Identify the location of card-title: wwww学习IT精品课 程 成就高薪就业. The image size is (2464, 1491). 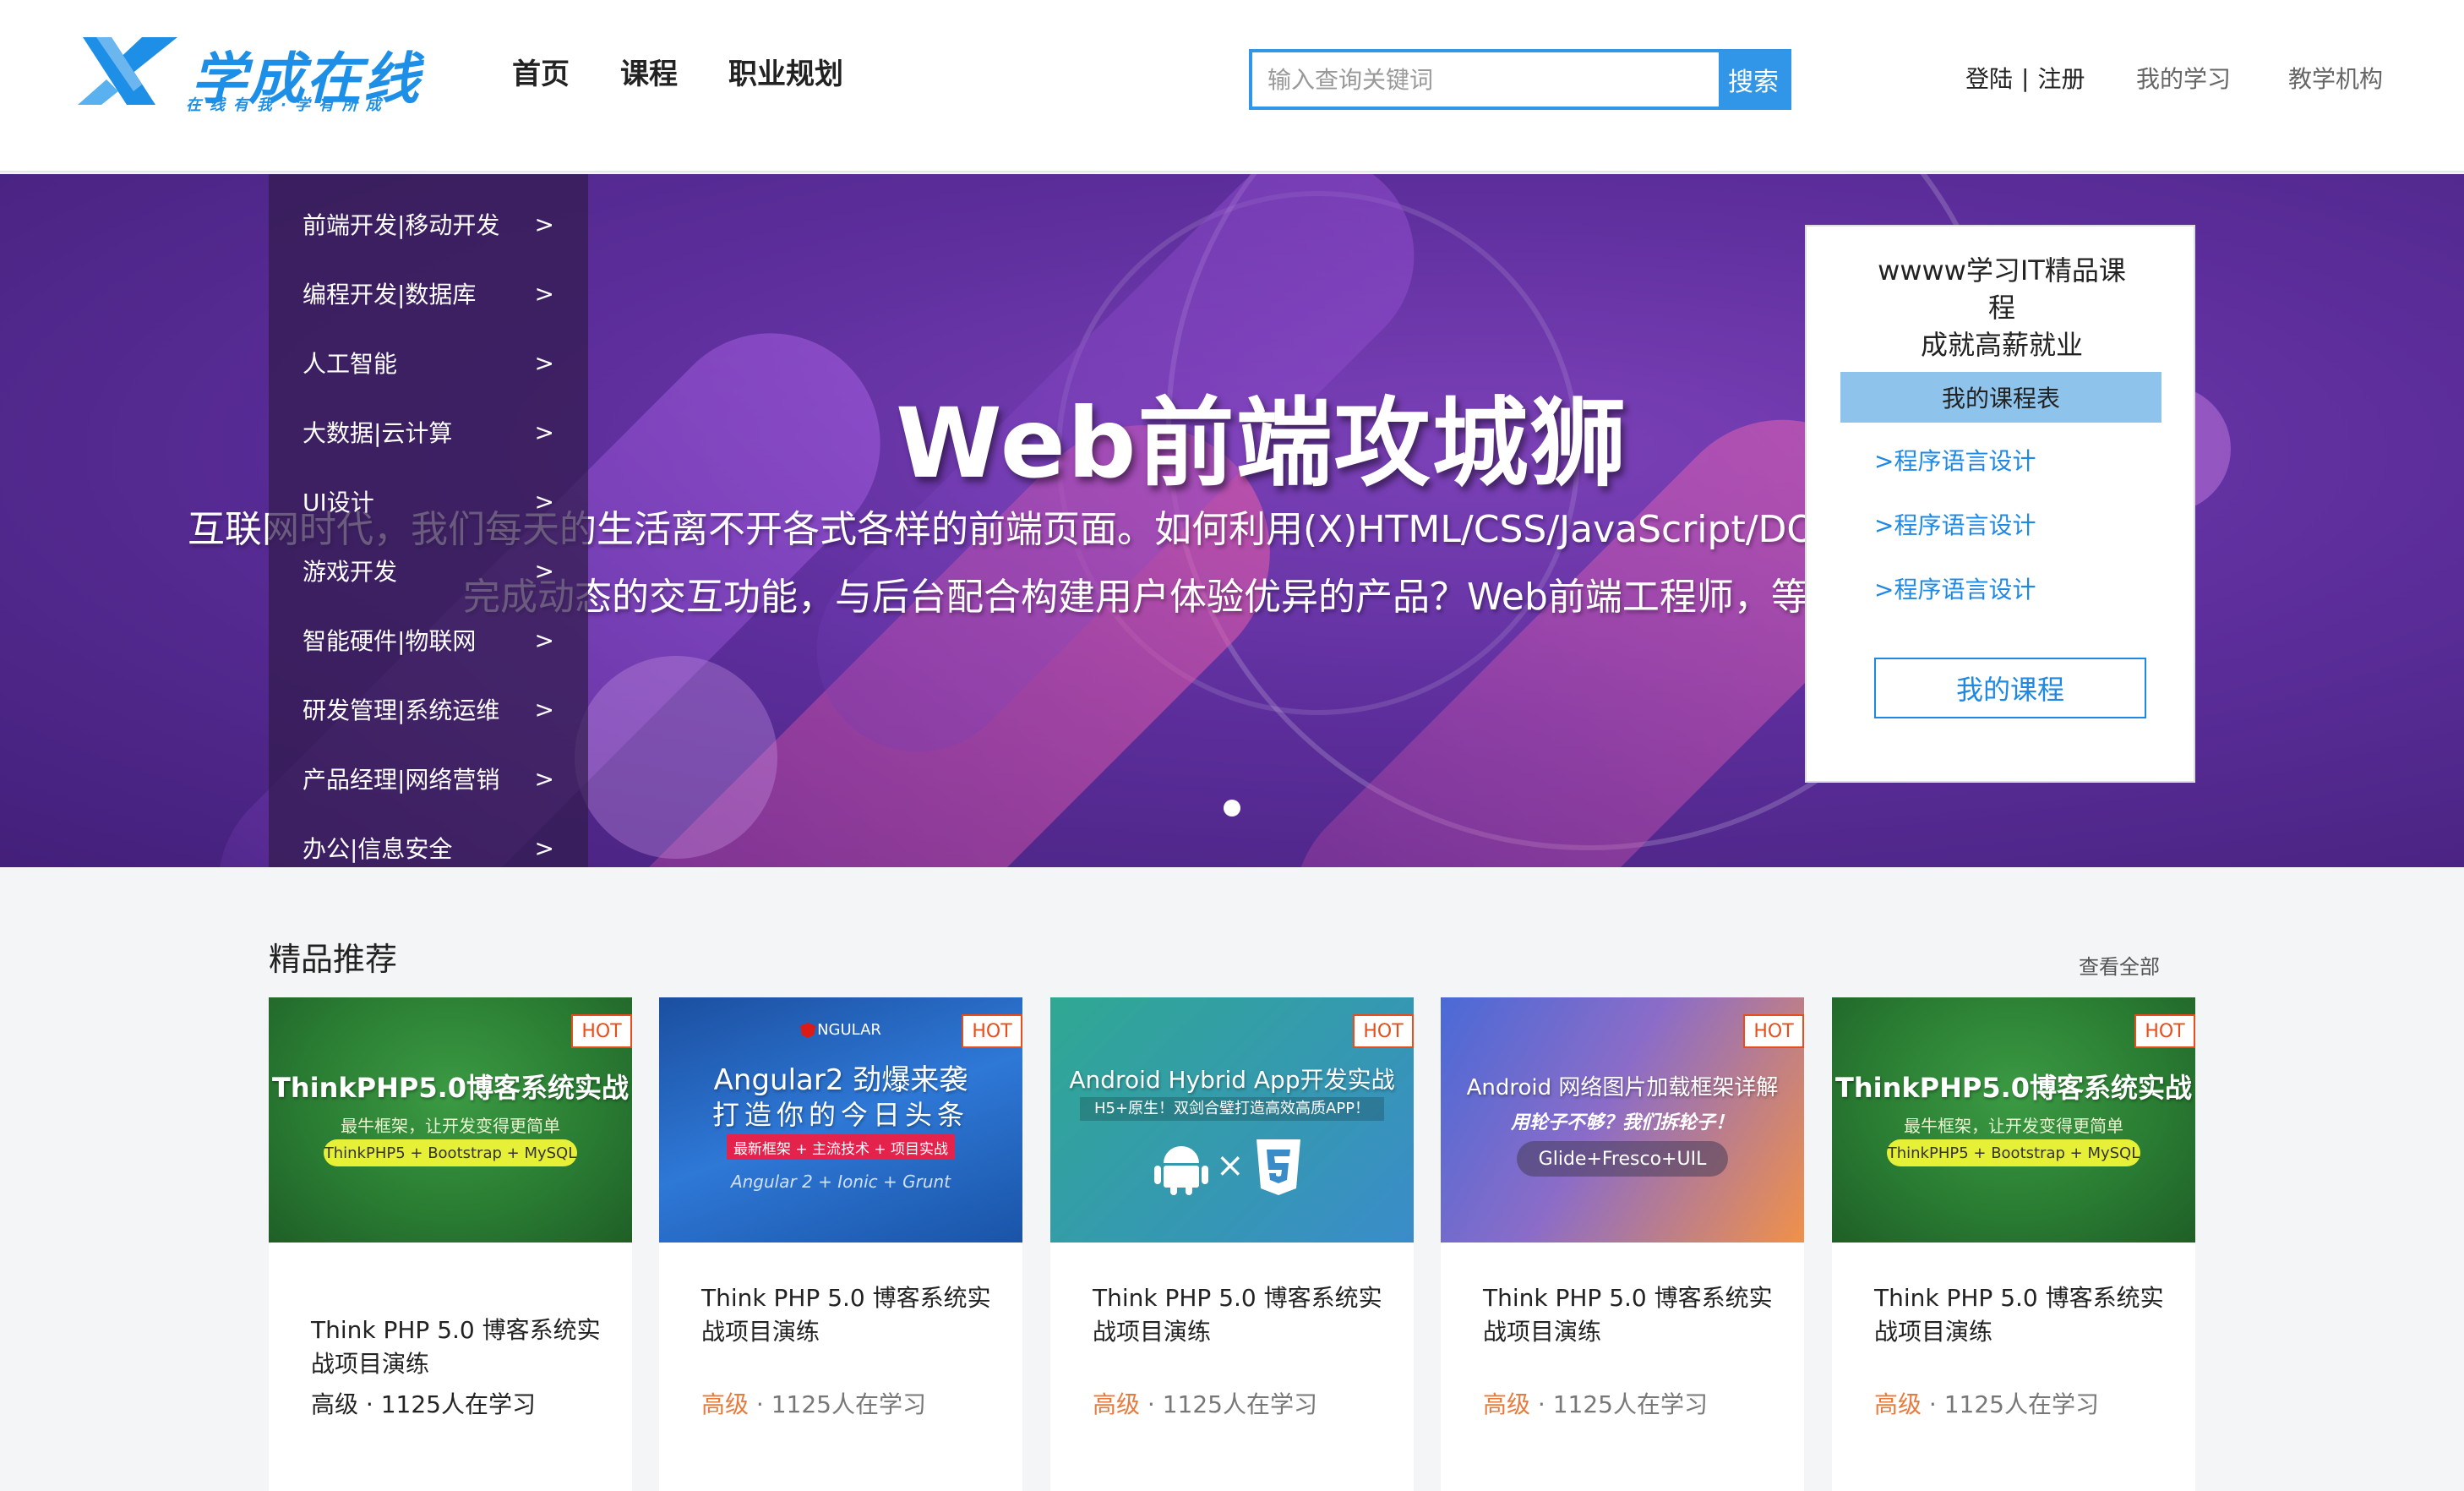
(2001, 307).